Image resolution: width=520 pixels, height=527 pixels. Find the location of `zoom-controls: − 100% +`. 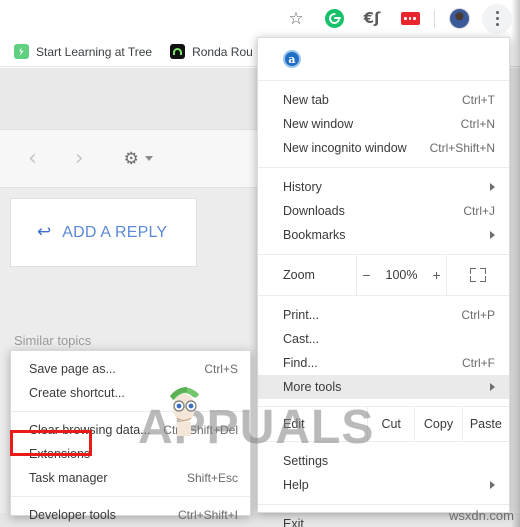

zoom-controls: − 100% + is located at coordinates (401, 275).